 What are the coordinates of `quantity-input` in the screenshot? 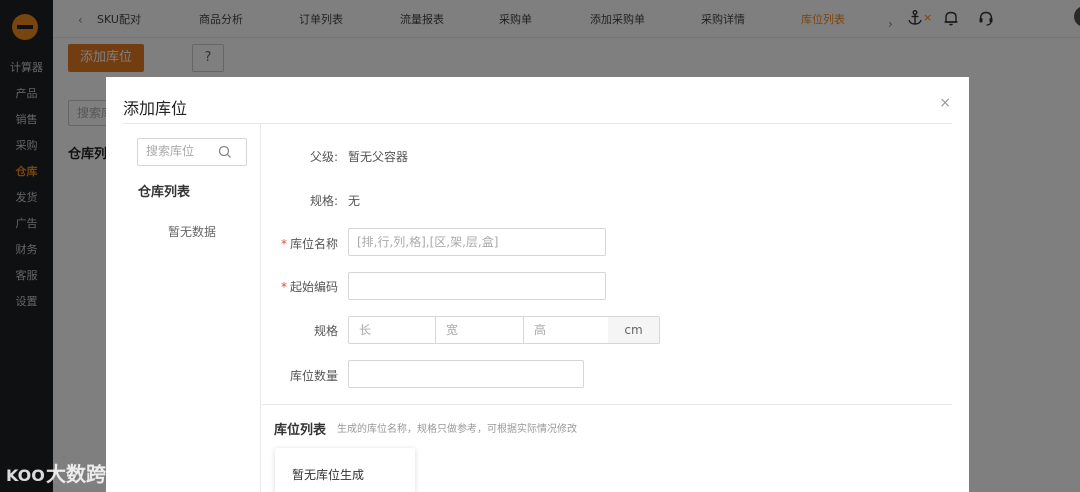 It's located at (466, 374).